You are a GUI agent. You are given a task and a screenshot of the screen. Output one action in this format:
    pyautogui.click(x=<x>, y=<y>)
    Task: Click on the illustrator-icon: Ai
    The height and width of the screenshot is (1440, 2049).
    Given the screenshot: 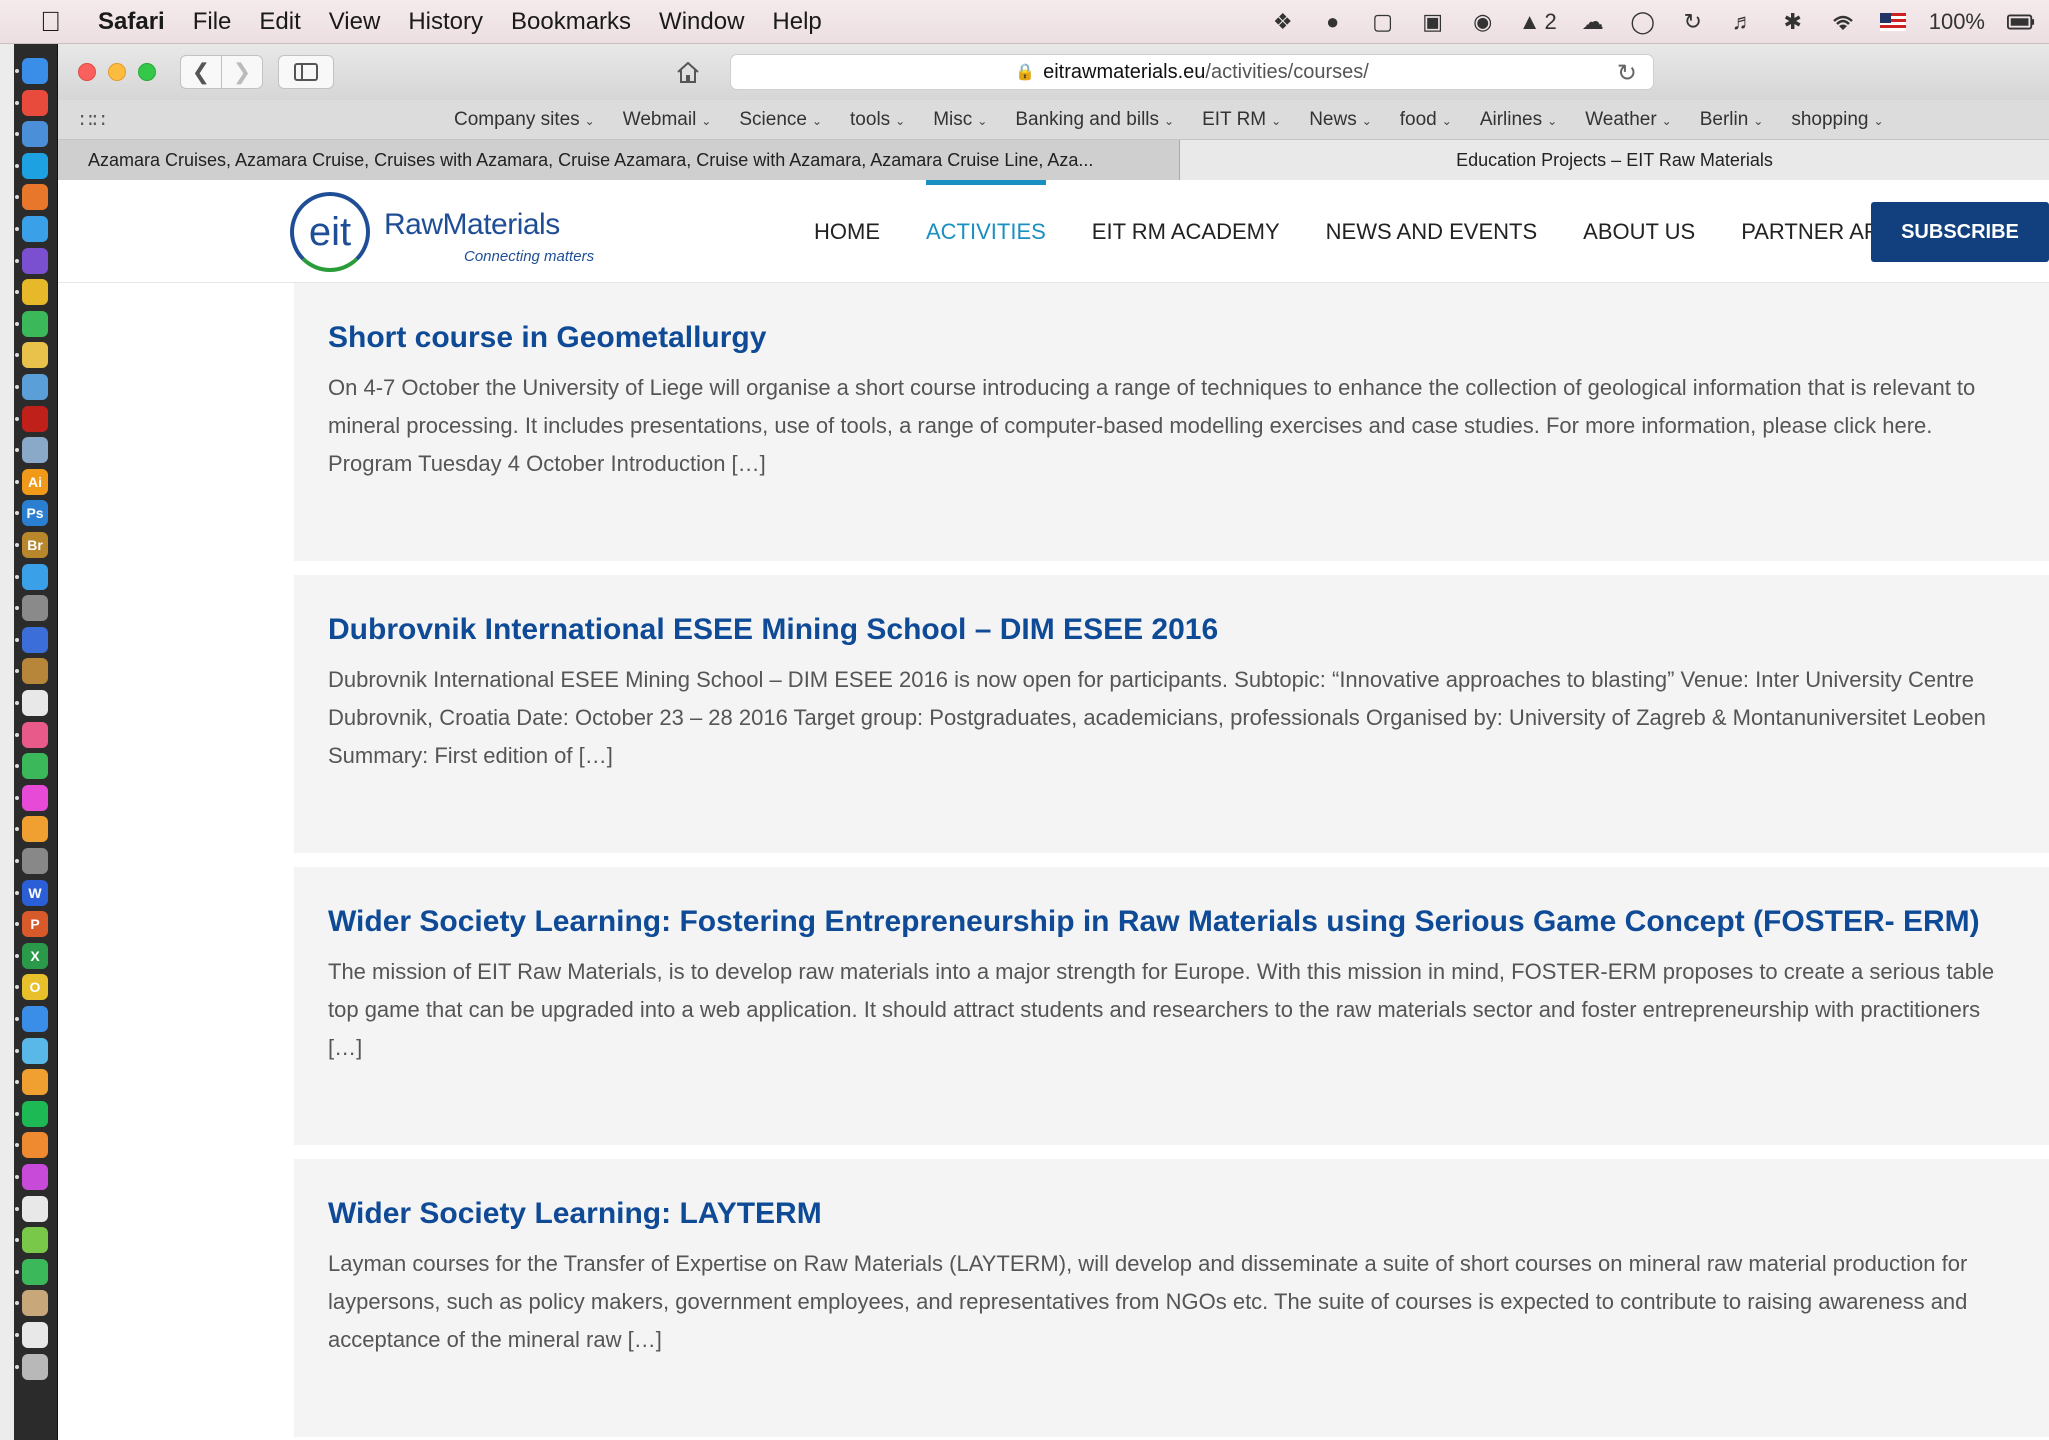 What is the action you would take?
    pyautogui.click(x=35, y=481)
    